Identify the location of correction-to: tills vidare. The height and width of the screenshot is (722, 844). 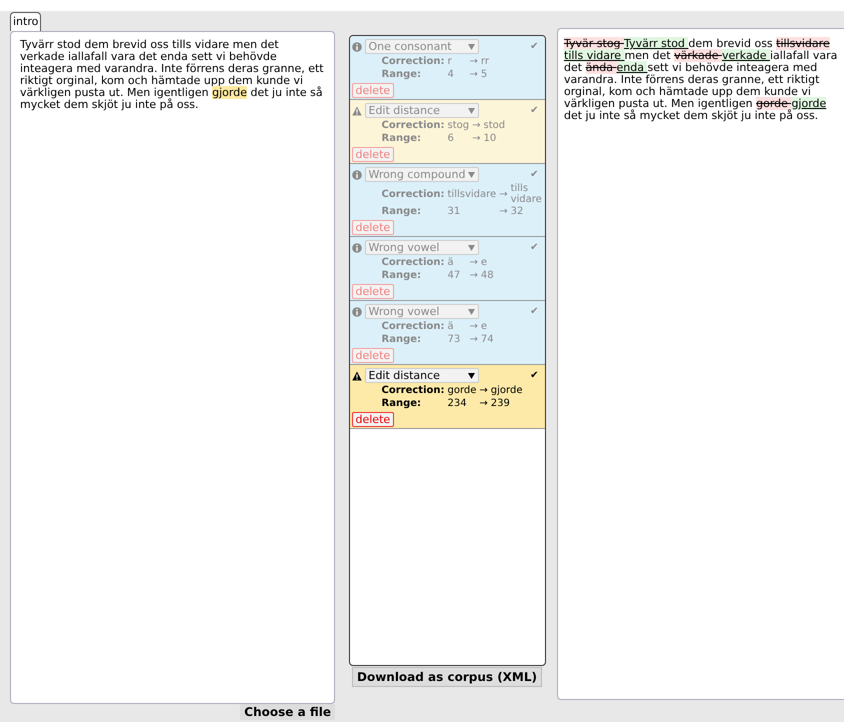
(526, 194).